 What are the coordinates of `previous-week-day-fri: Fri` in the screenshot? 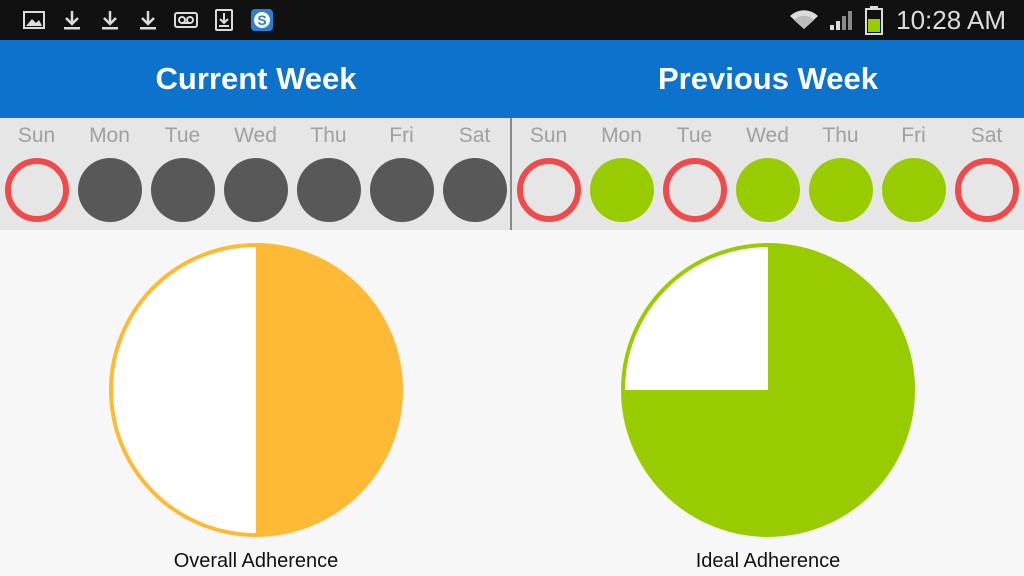 It's located at (913, 174).